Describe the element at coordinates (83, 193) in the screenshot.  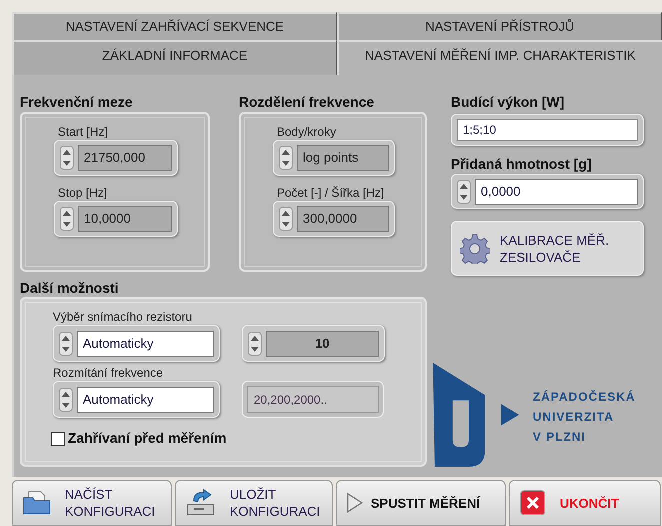
I see `field-label: Stop [Hz]` at that location.